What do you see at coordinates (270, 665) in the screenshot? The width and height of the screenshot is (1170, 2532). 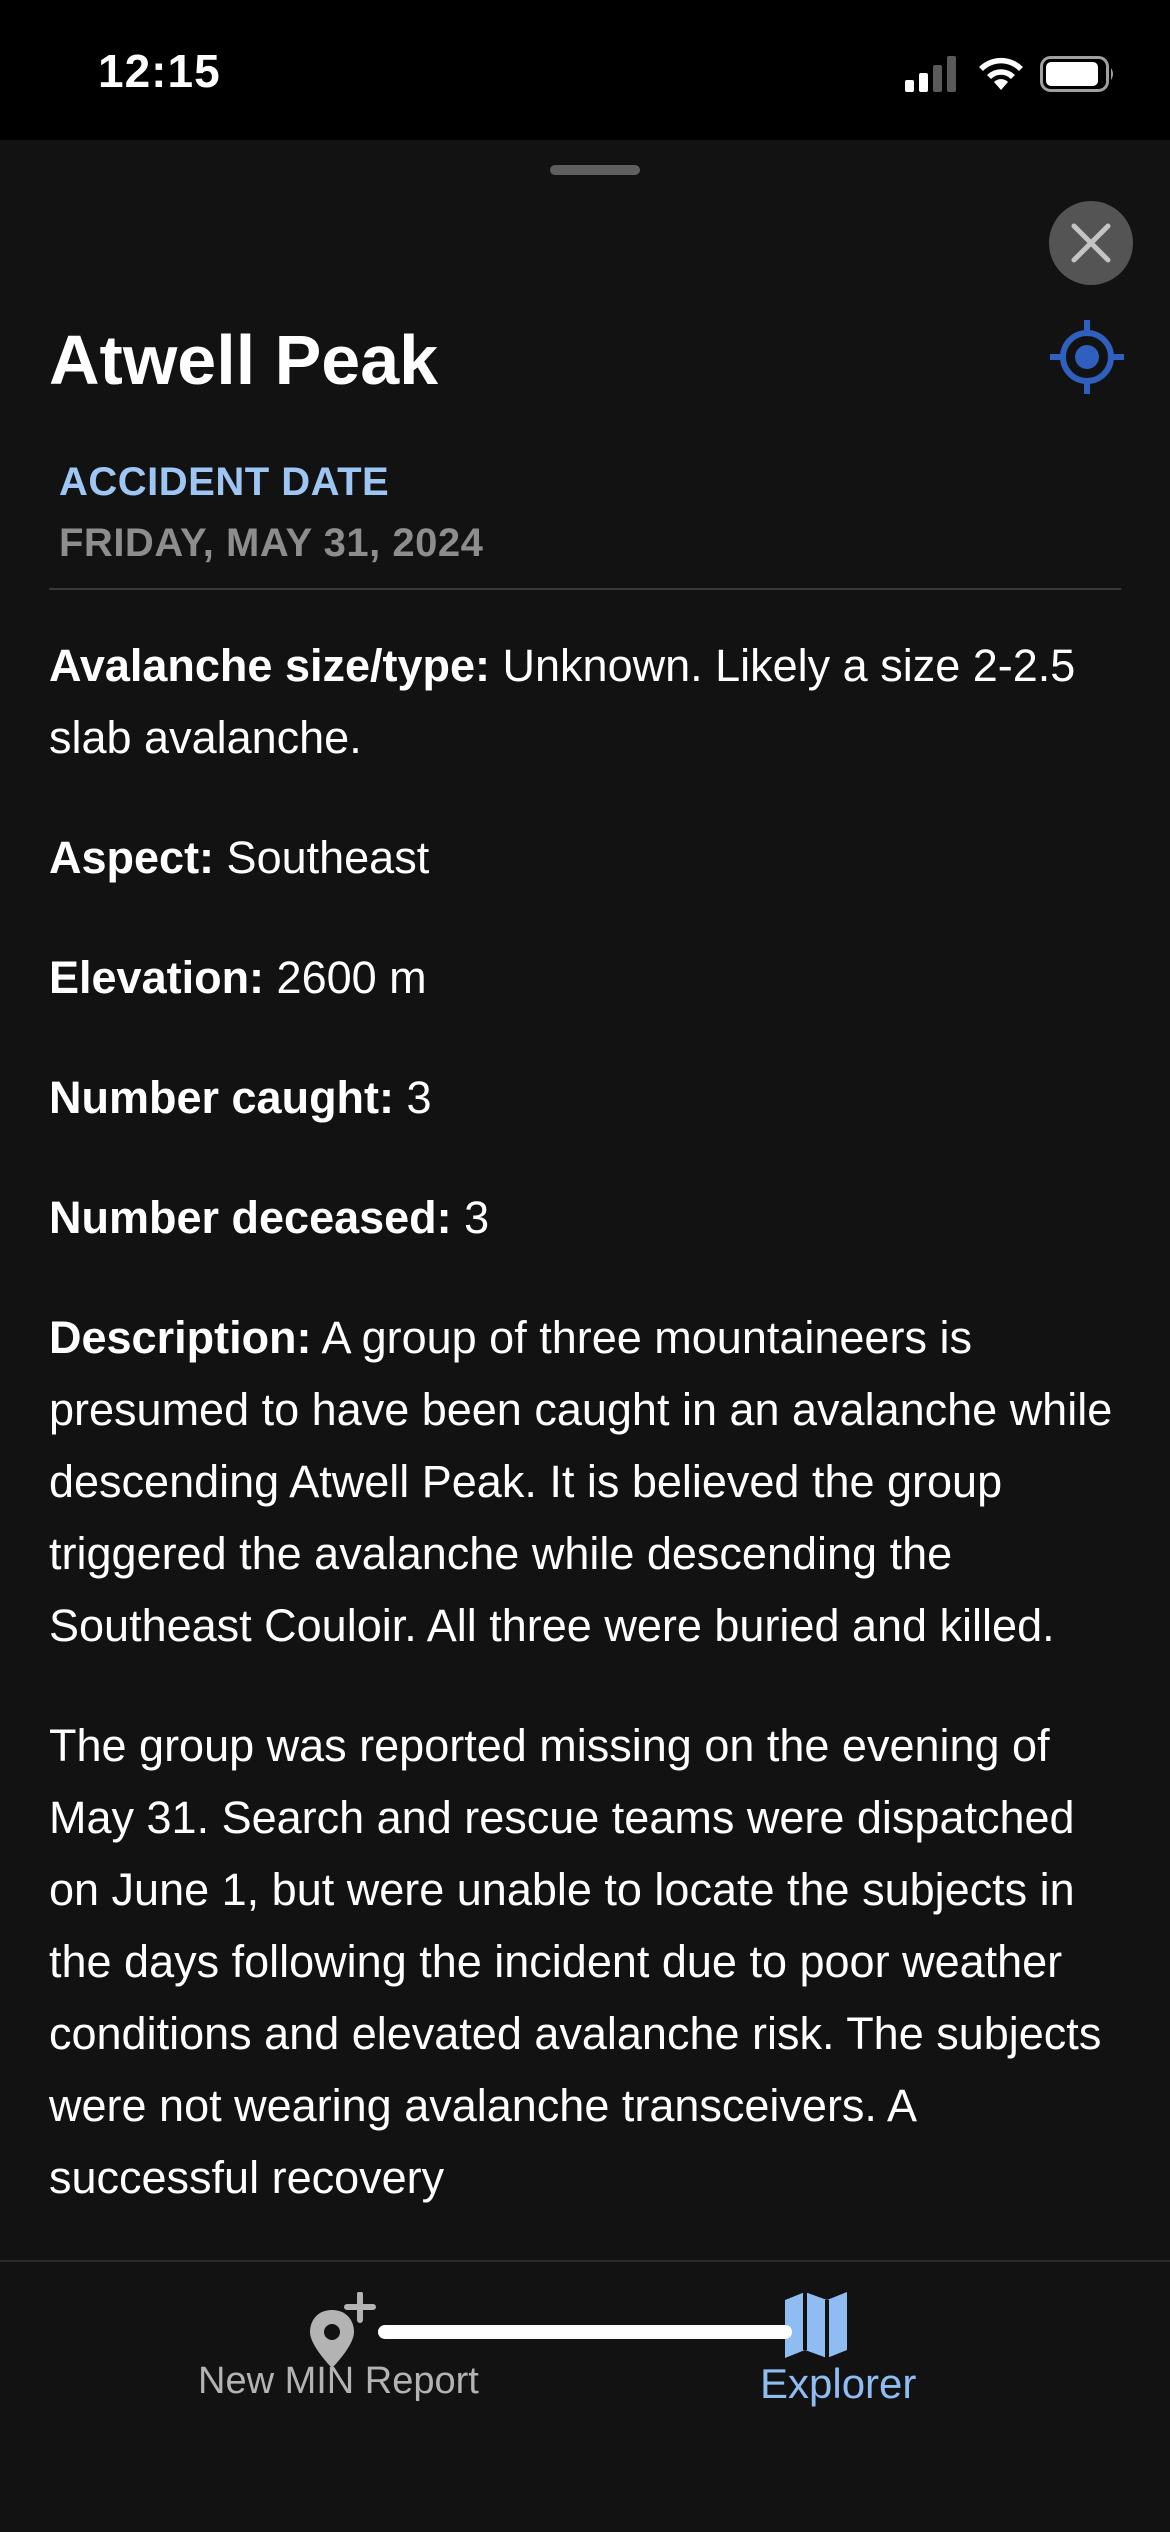 I see `detail-label: Avalanche size/type:` at bounding box center [270, 665].